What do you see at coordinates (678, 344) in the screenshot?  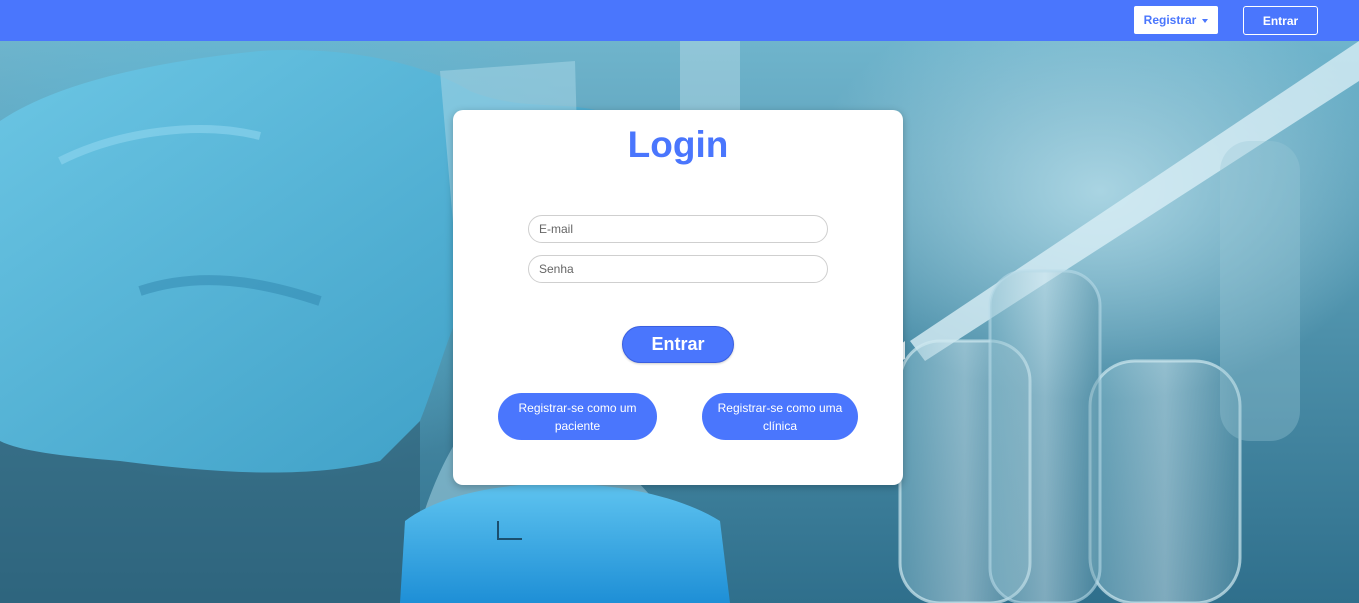 I see `login-submit-button: Entrar` at bounding box center [678, 344].